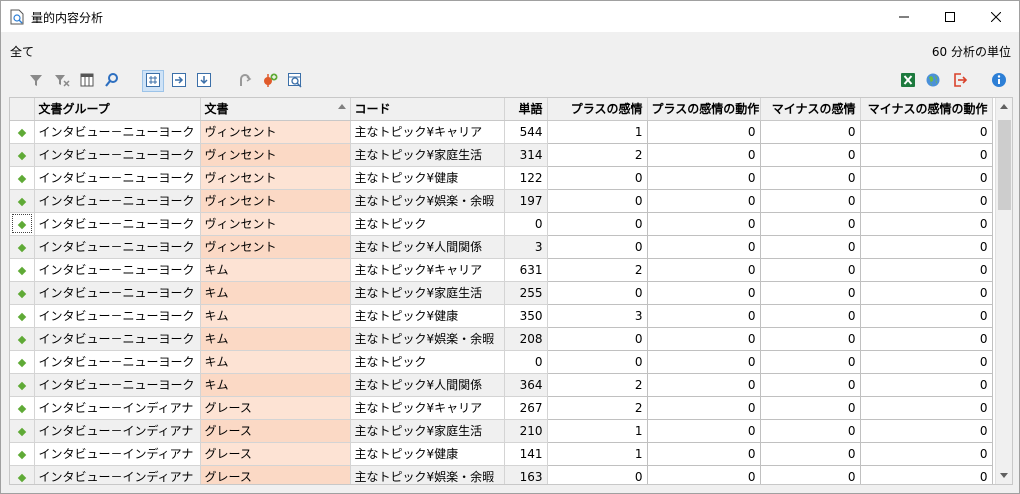 The height and width of the screenshot is (494, 1020). What do you see at coordinates (501, 292) in the screenshot?
I see `table-row: インタビュー－ニューヨーク キム 主なトピック¥家庭生活 255 0 0 0 0` at bounding box center [501, 292].